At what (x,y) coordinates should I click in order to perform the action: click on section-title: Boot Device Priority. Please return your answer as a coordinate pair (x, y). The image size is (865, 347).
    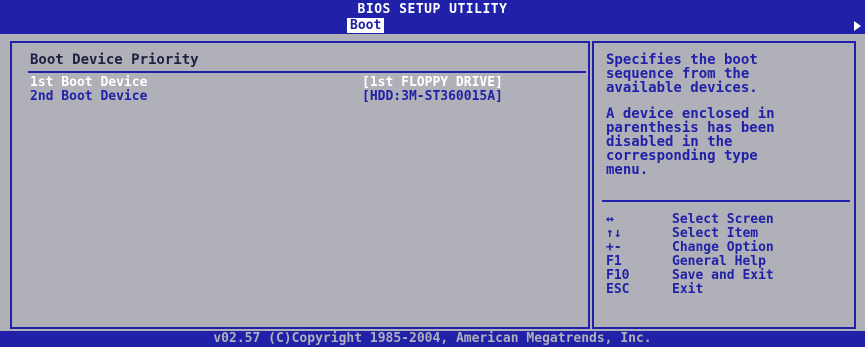
    Looking at the image, I should click on (114, 60).